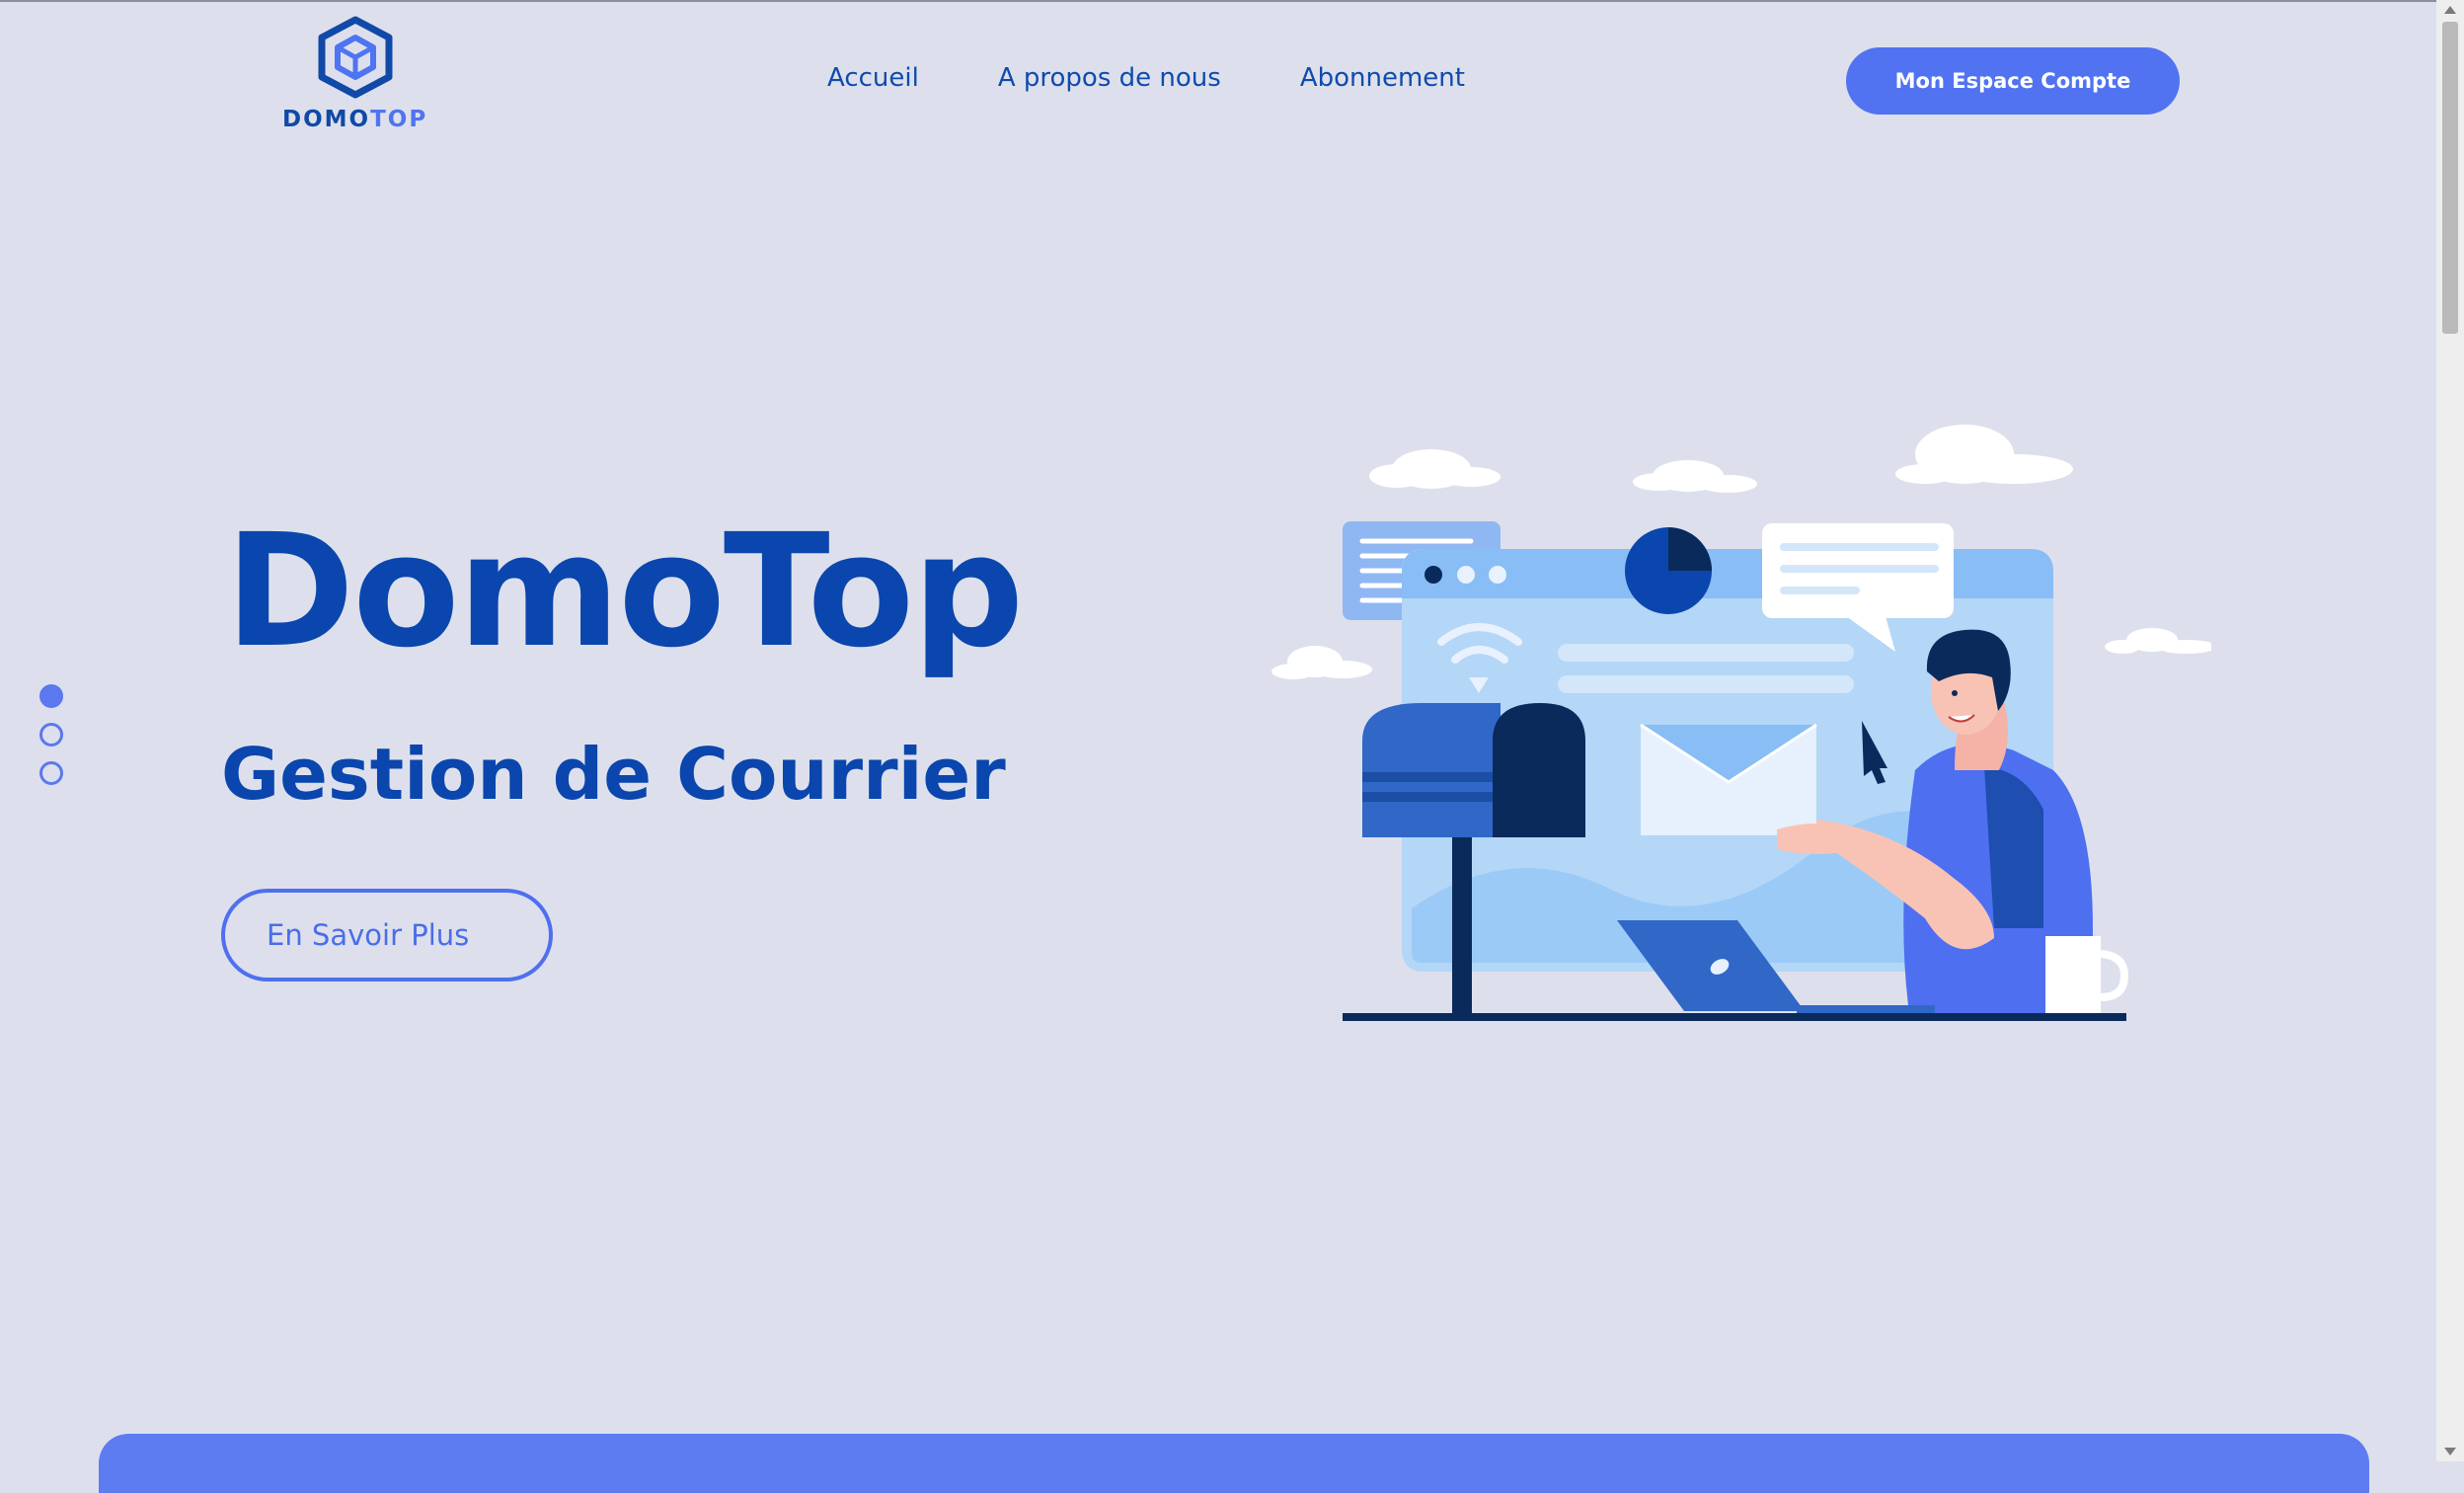 The height and width of the screenshot is (1493, 2464). What do you see at coordinates (2450, 730) in the screenshot?
I see `scrollbar` at bounding box center [2450, 730].